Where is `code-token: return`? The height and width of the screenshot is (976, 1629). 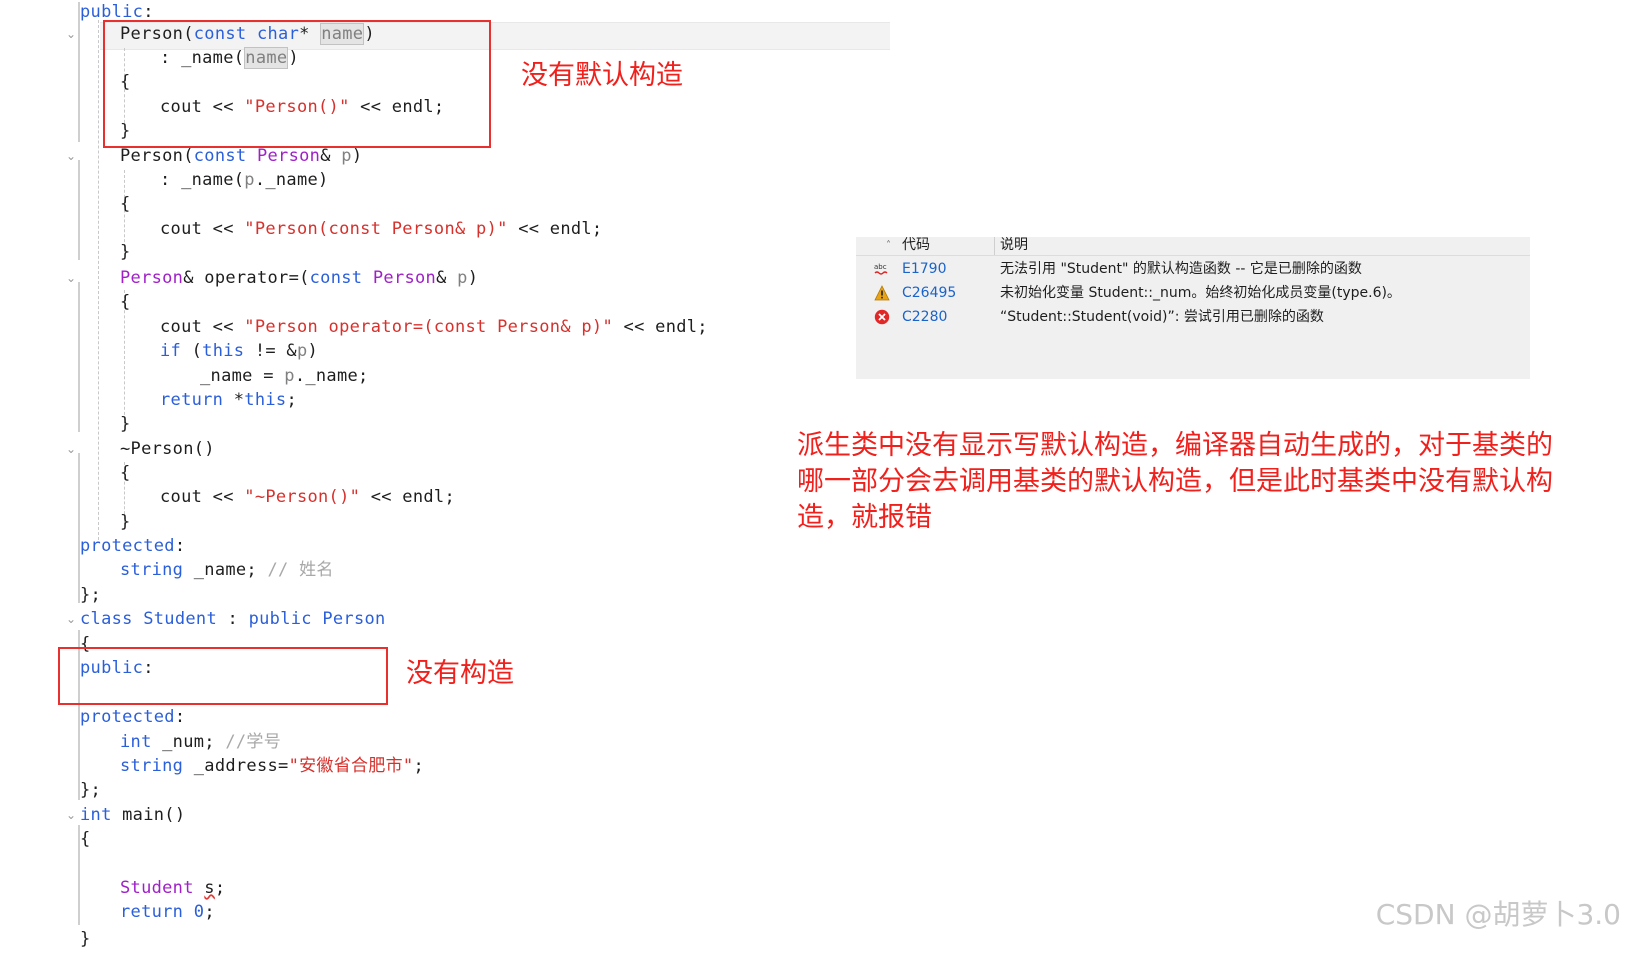
code-token: return is located at coordinates (152, 912).